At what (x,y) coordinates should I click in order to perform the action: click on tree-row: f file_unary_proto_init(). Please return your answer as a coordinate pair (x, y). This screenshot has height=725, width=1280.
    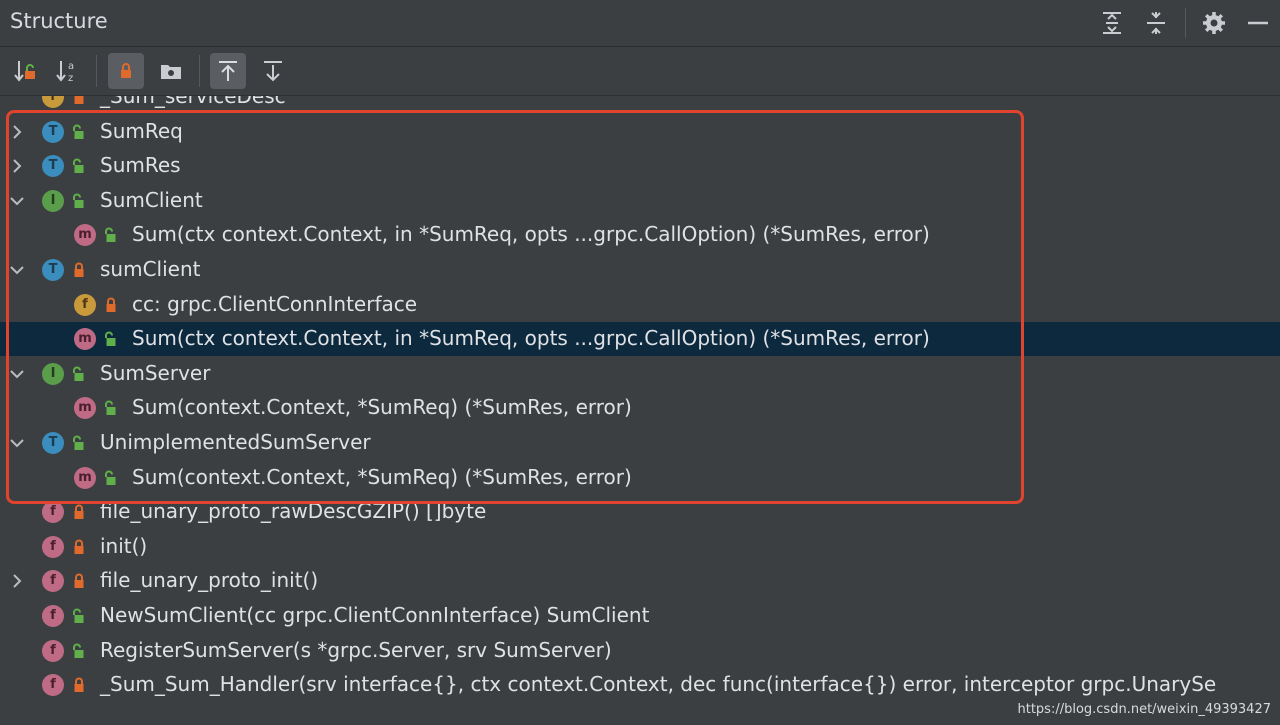
    Looking at the image, I should click on (640, 581).